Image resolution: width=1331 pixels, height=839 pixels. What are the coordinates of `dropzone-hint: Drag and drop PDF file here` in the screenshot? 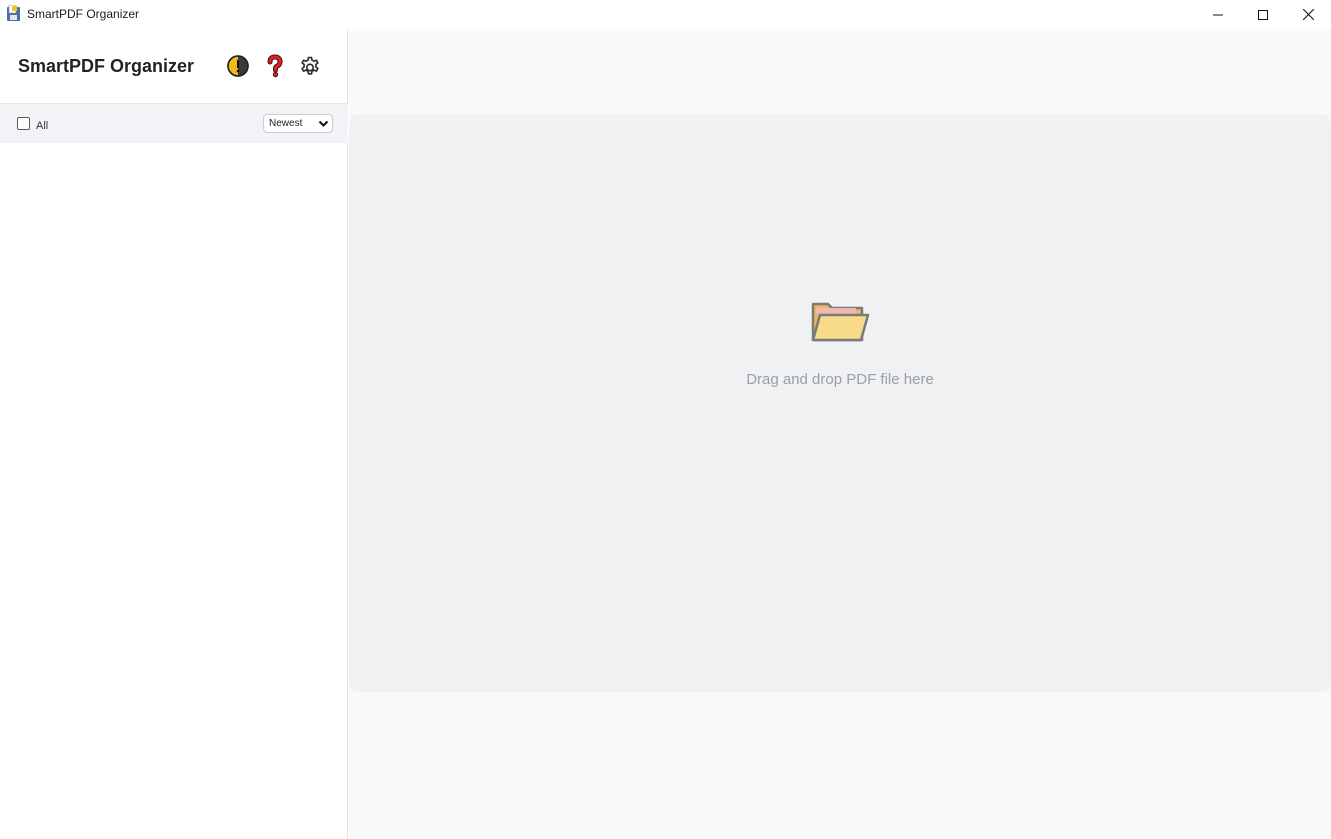 It's located at (840, 379).